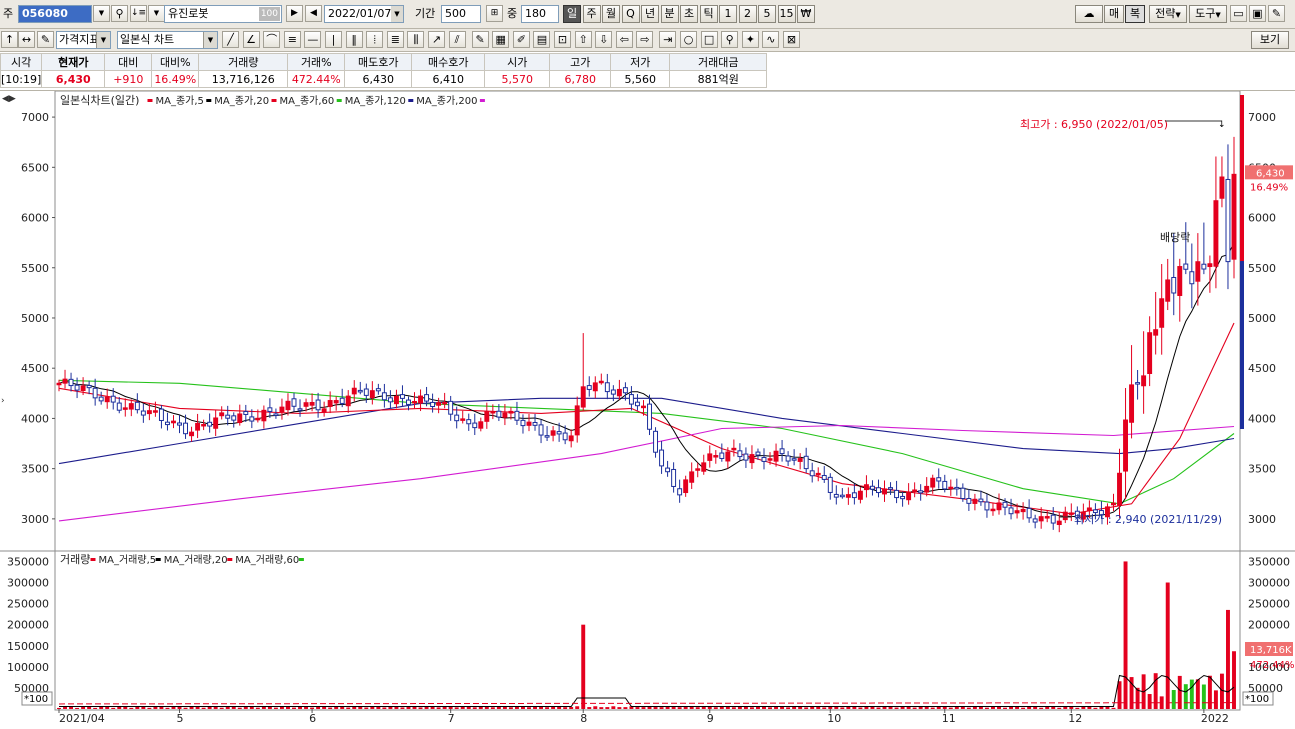  I want to click on edit-icon: ✎, so click(45, 39).